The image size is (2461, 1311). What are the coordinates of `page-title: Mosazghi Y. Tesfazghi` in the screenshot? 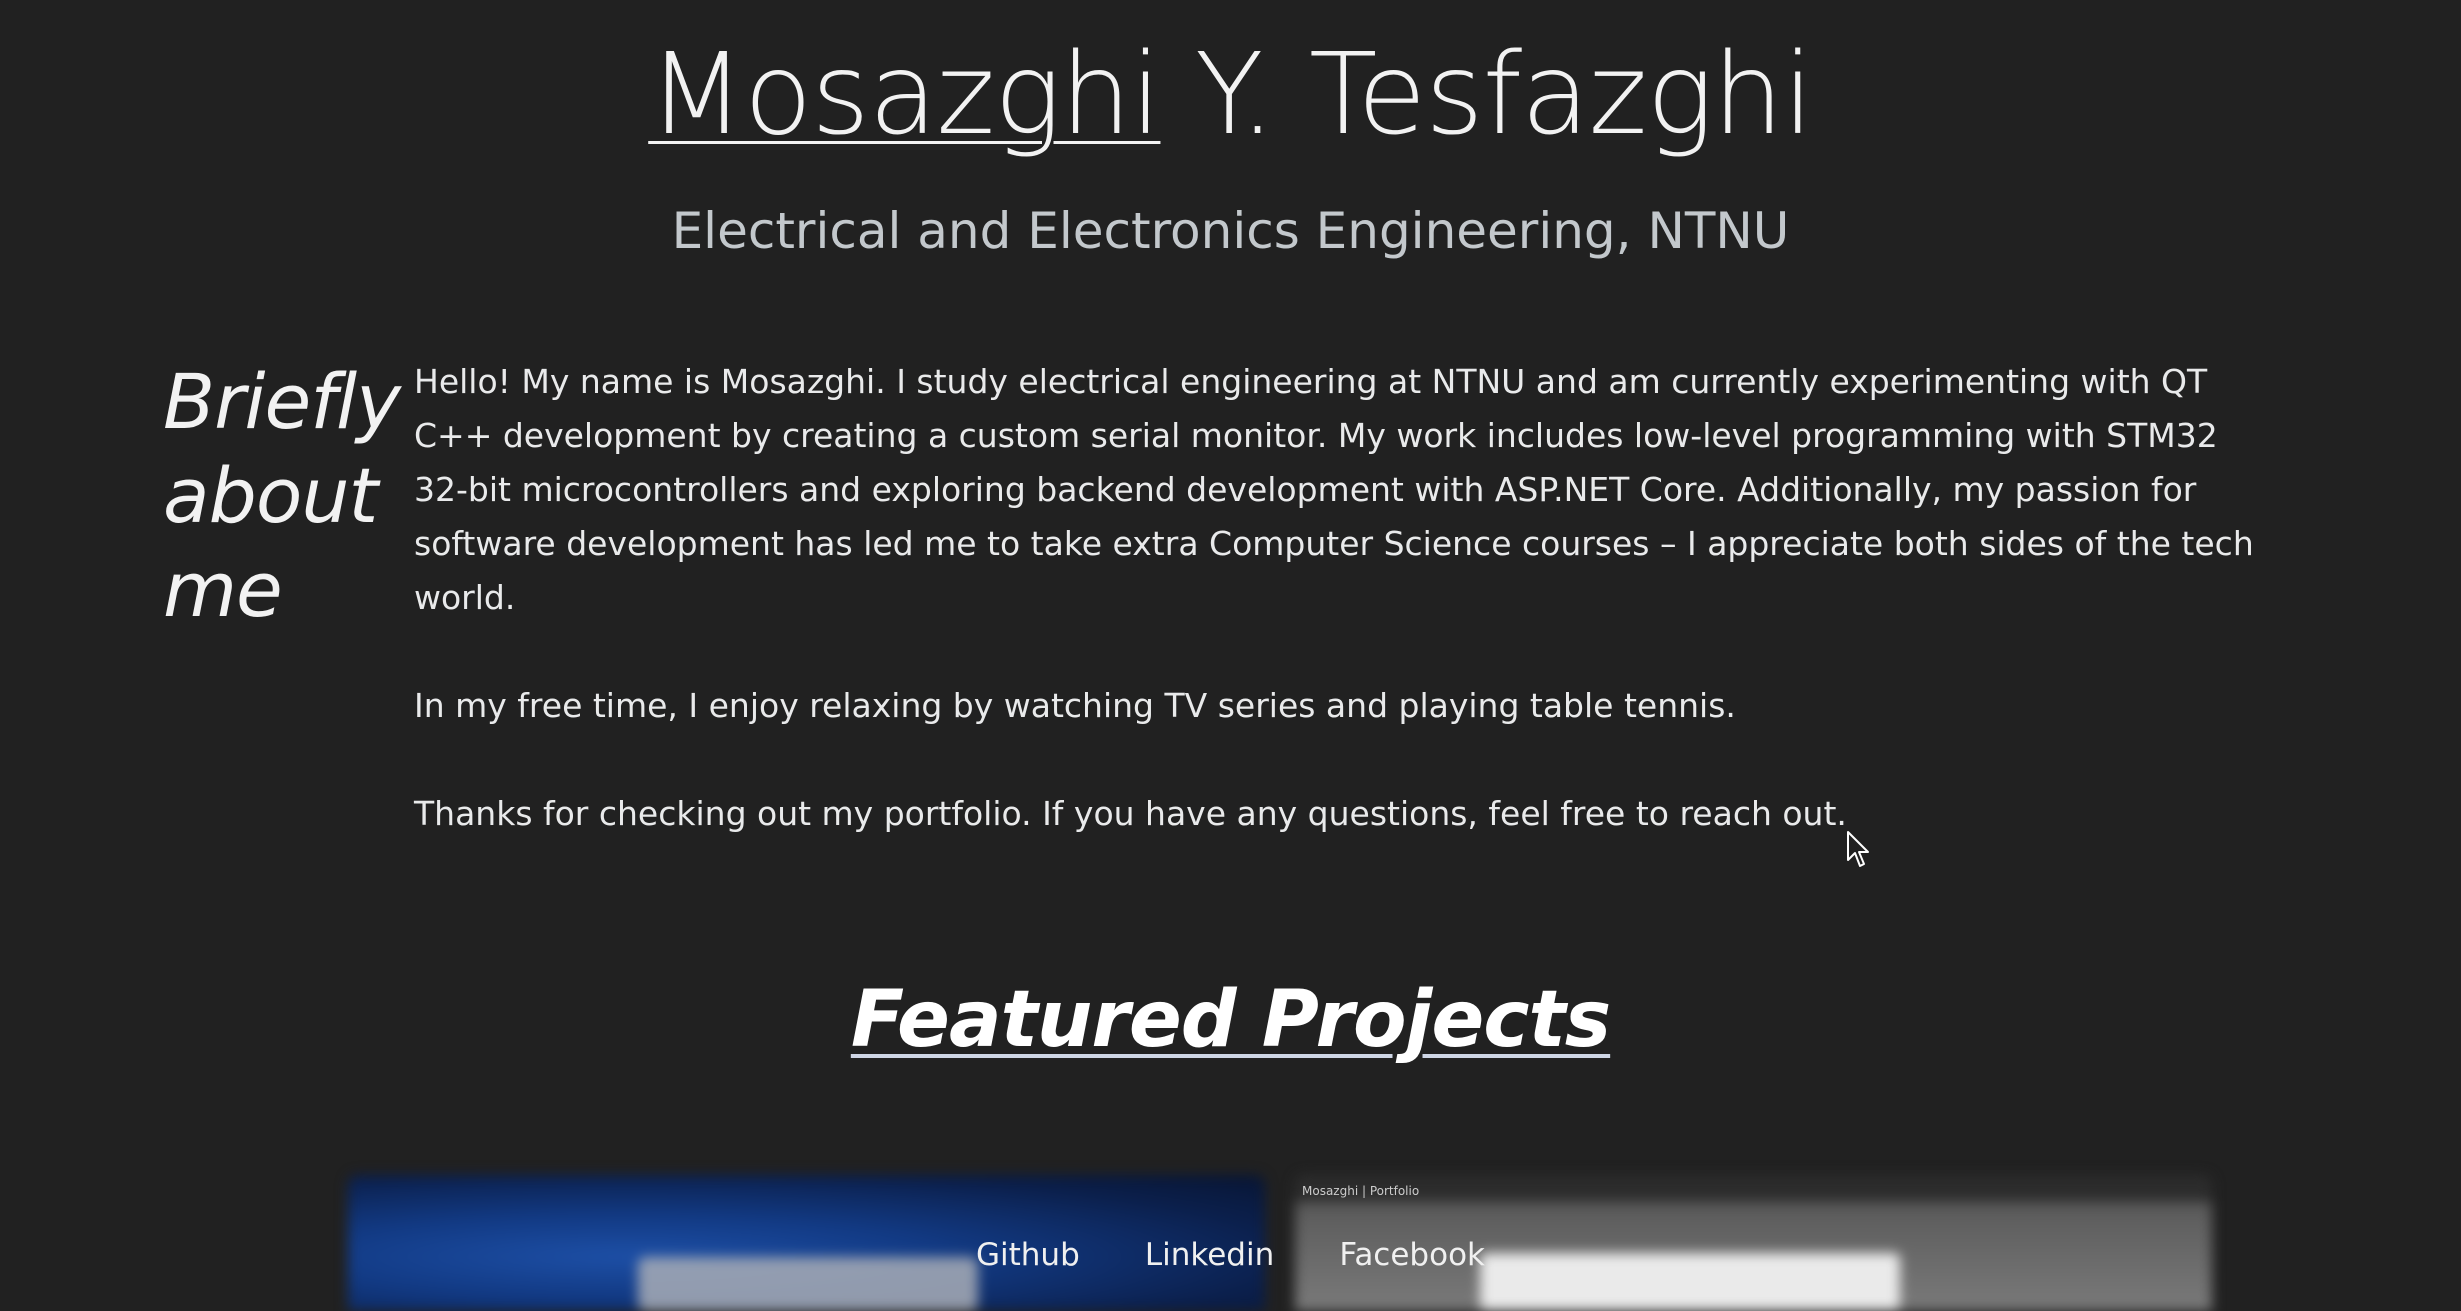 It's located at (1230, 95).